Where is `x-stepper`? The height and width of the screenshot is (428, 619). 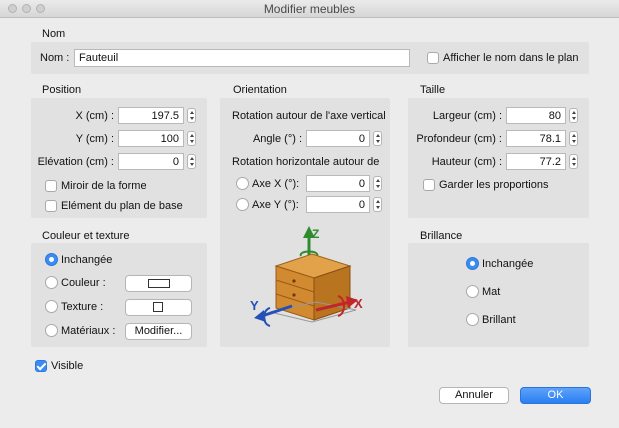
x-stepper is located at coordinates (191, 115).